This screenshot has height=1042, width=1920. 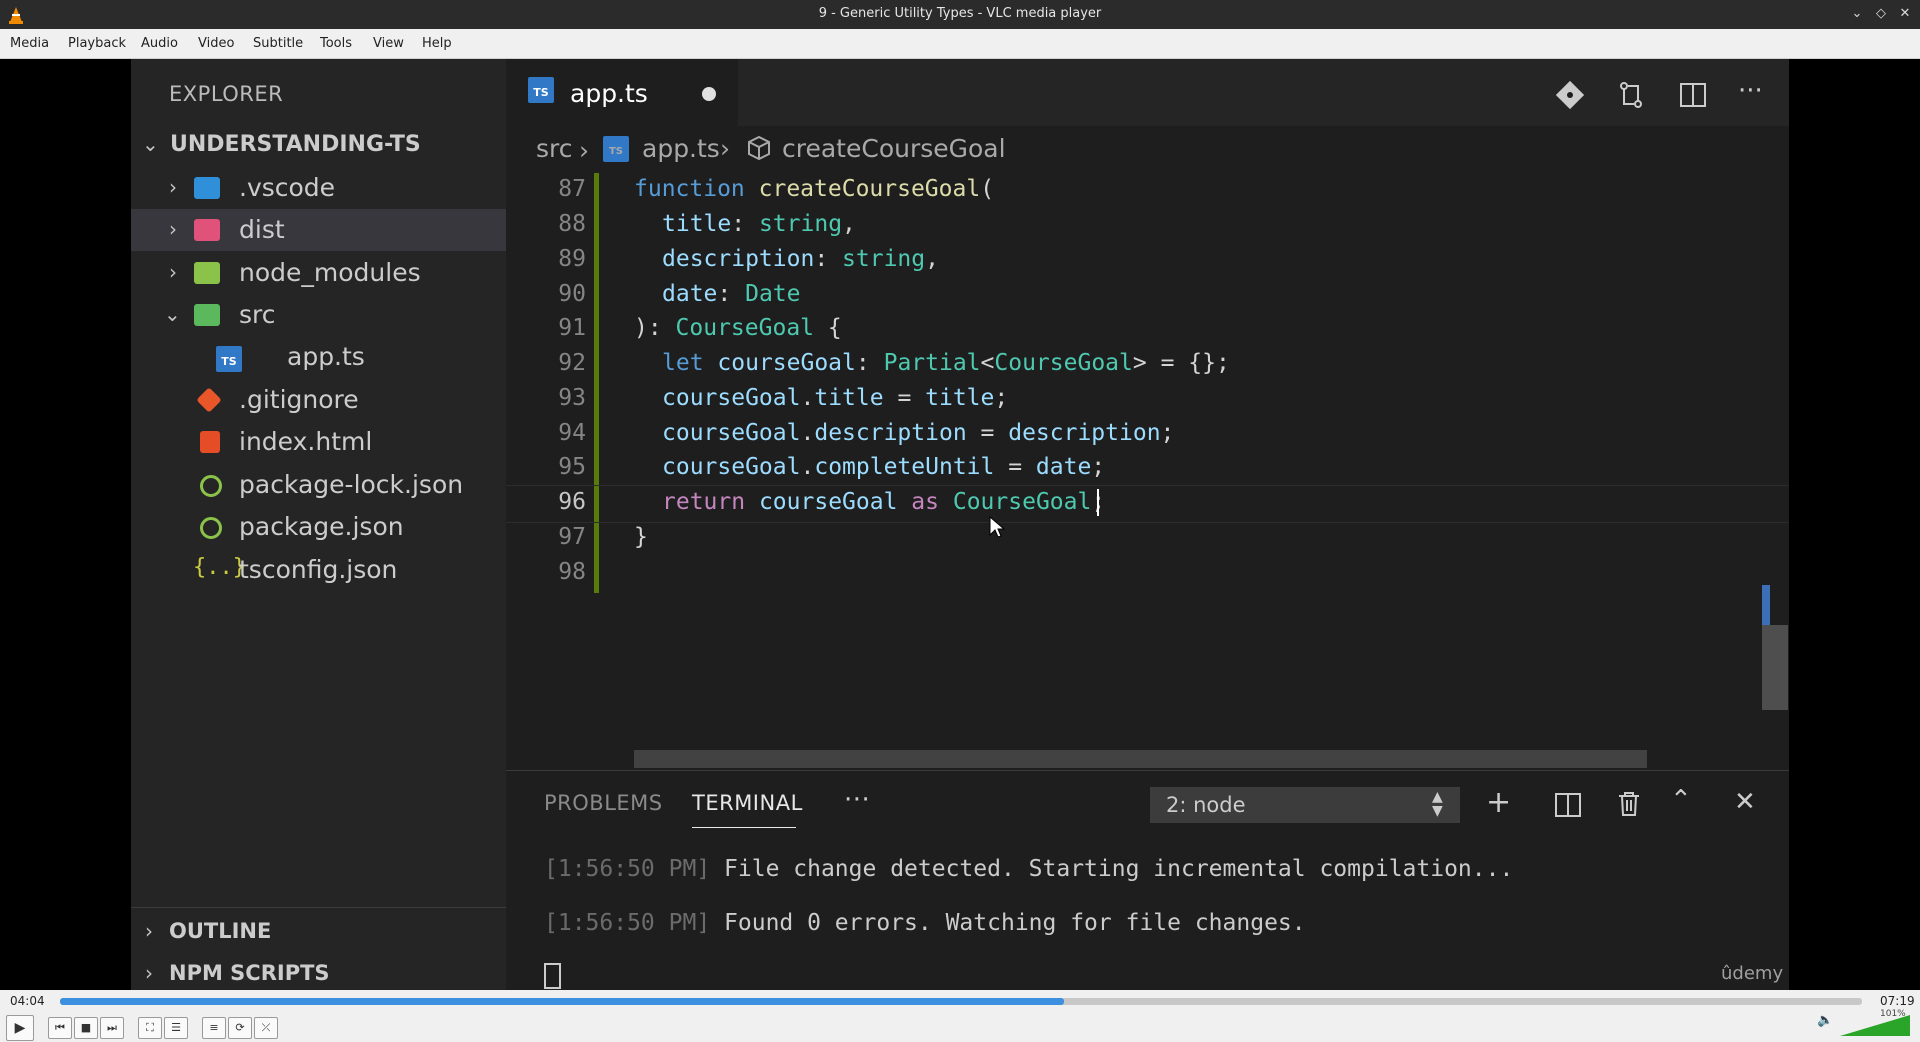 What do you see at coordinates (738, 328) in the screenshot?
I see `code-line: ): CourseGoal {` at bounding box center [738, 328].